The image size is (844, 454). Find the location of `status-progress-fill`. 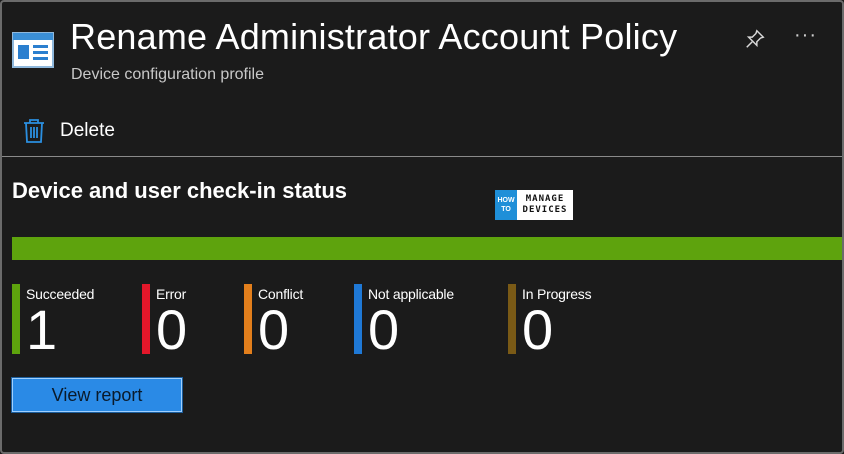

status-progress-fill is located at coordinates (427, 248).